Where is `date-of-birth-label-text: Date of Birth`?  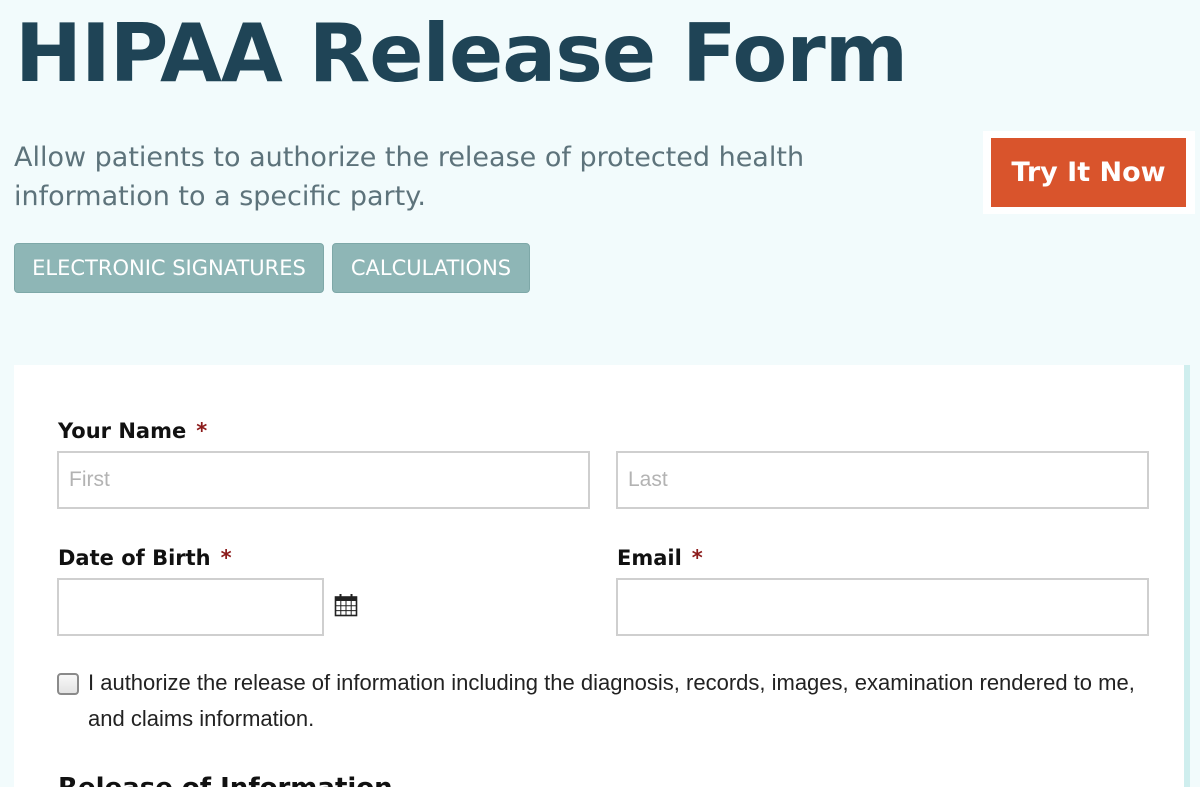 date-of-birth-label-text: Date of Birth is located at coordinates (134, 558).